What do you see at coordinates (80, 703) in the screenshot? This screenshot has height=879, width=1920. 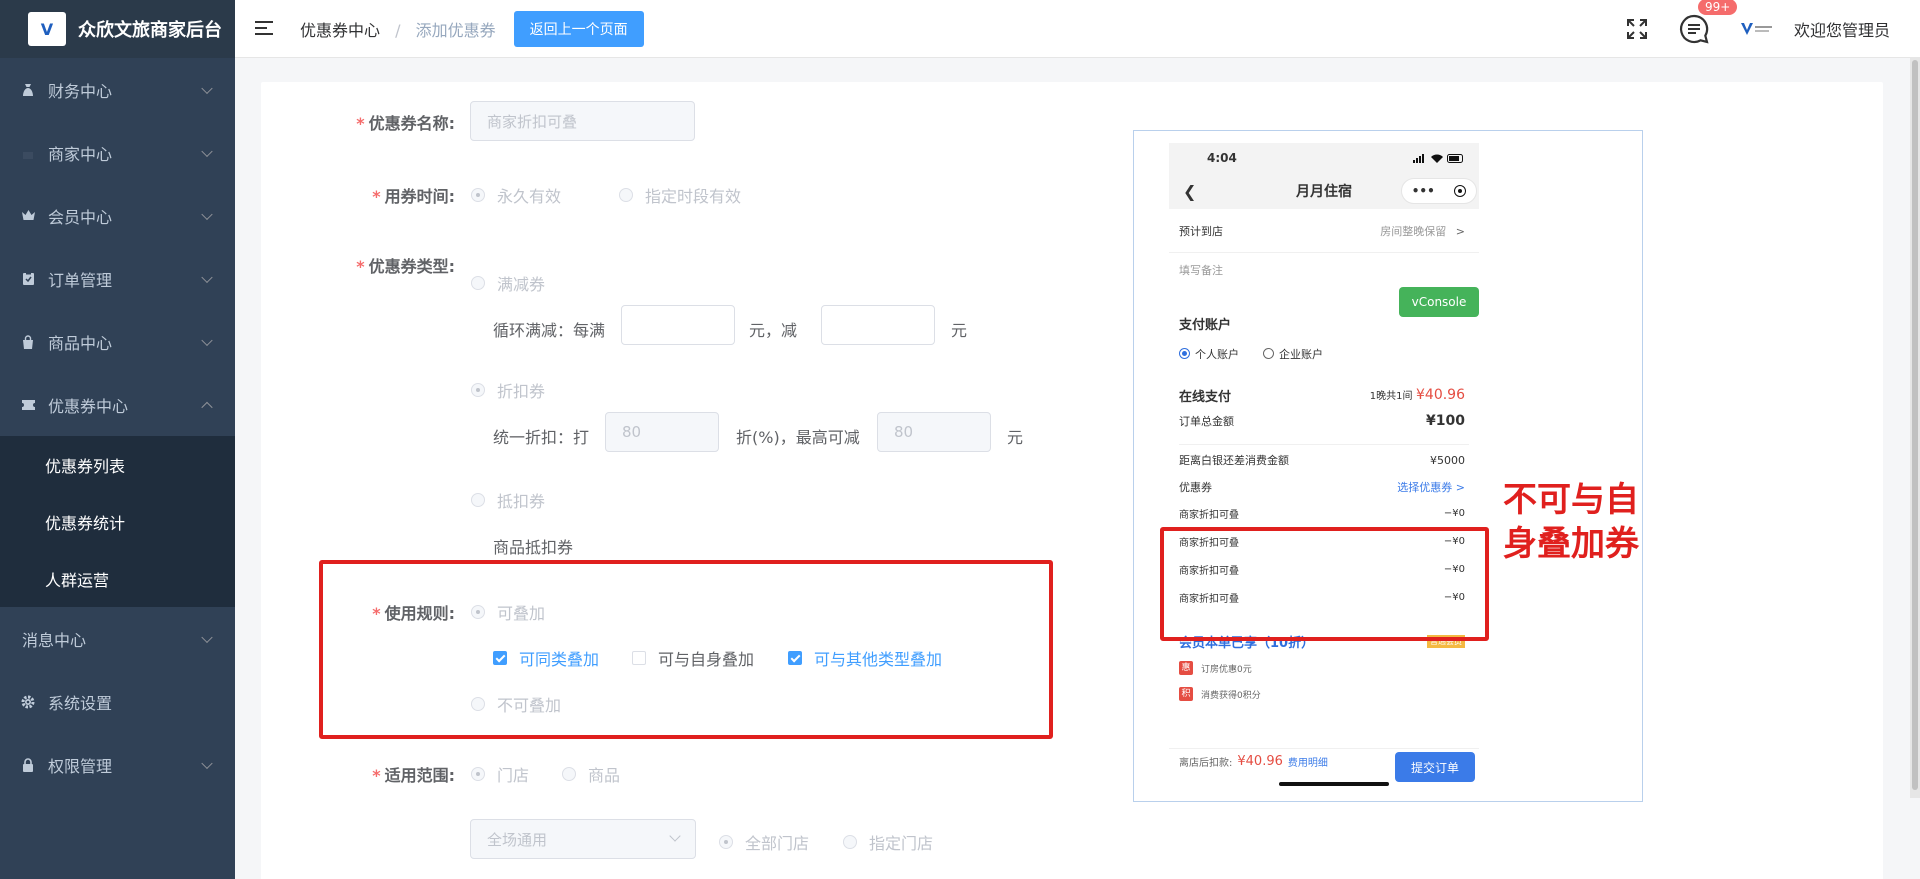 I see `sidebar-item-label: 系统设置` at bounding box center [80, 703].